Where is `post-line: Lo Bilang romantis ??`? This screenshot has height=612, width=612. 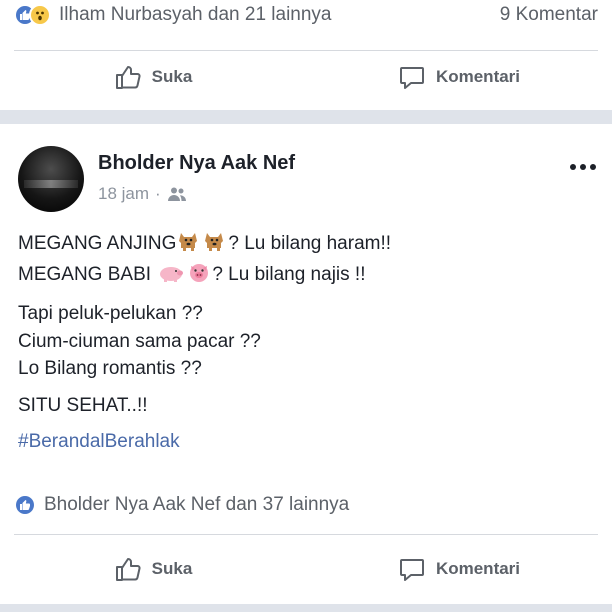
post-line: Lo Bilang romantis ?? is located at coordinates (110, 369).